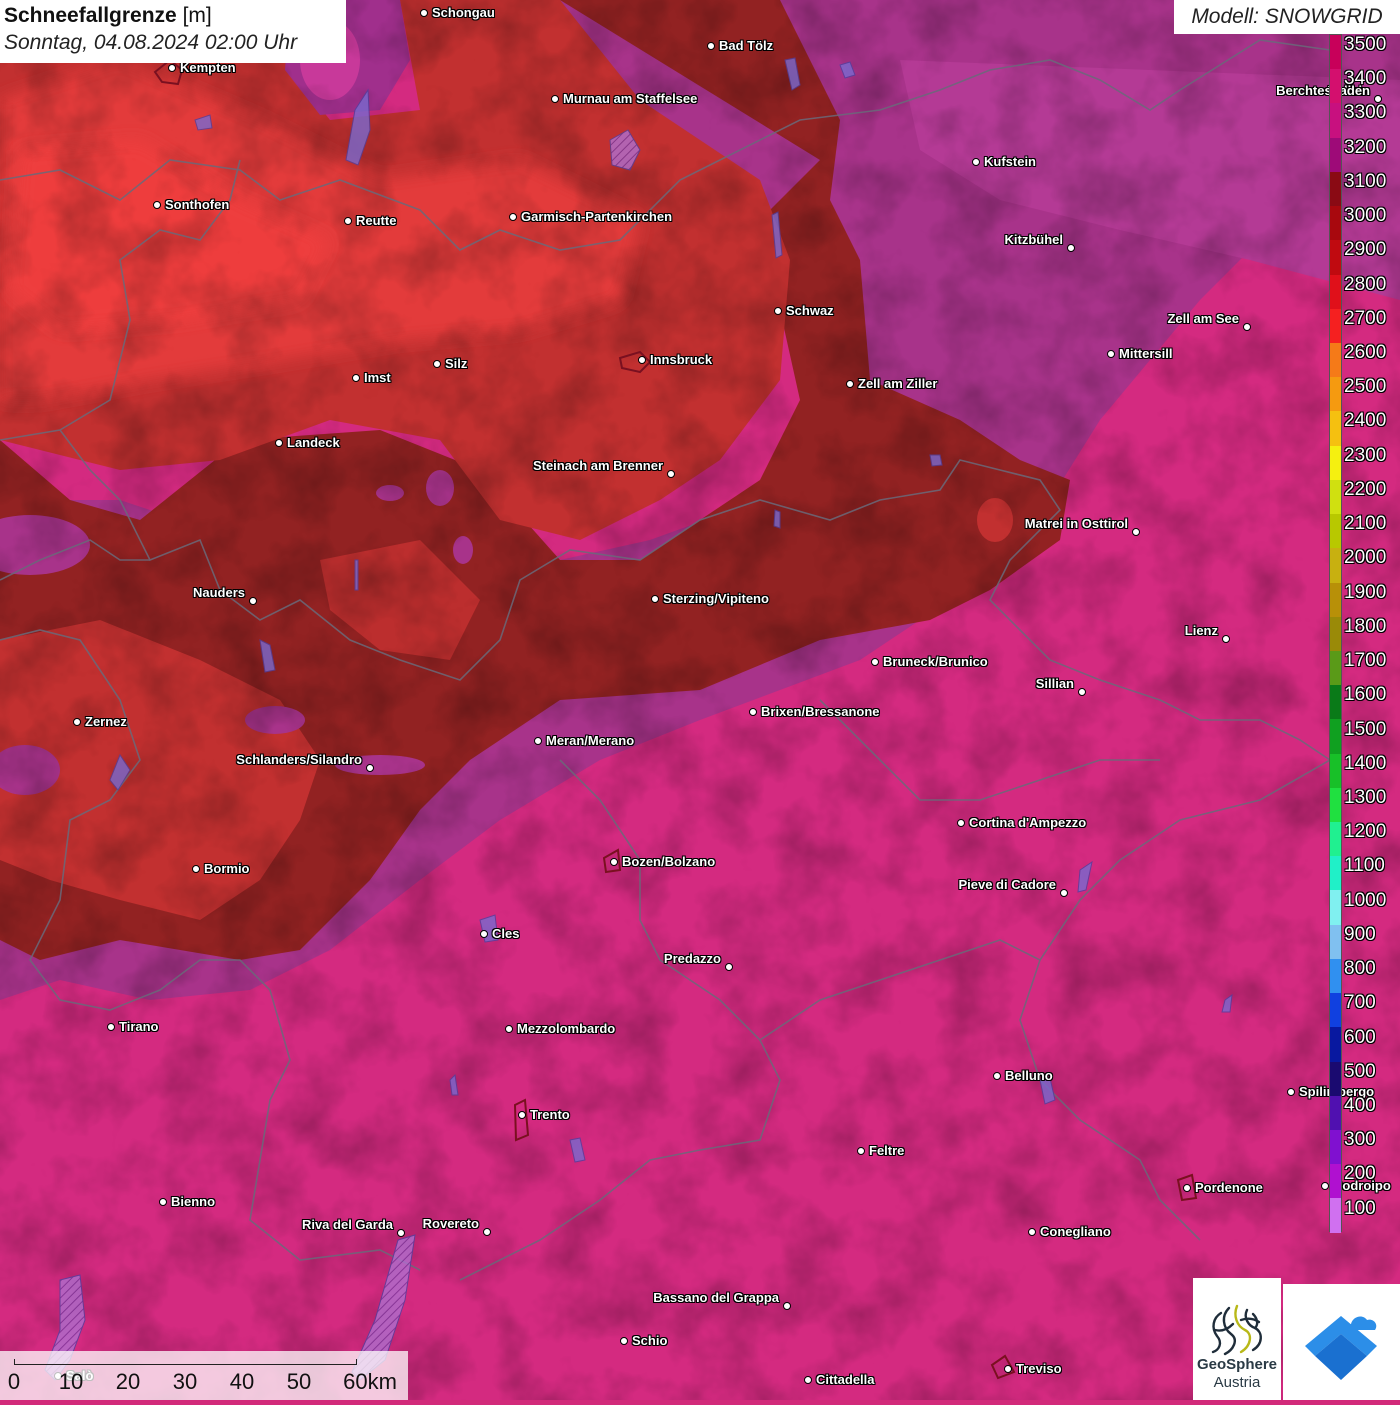 This screenshot has height=1405, width=1400. I want to click on legend-label: 1500, so click(1365, 729).